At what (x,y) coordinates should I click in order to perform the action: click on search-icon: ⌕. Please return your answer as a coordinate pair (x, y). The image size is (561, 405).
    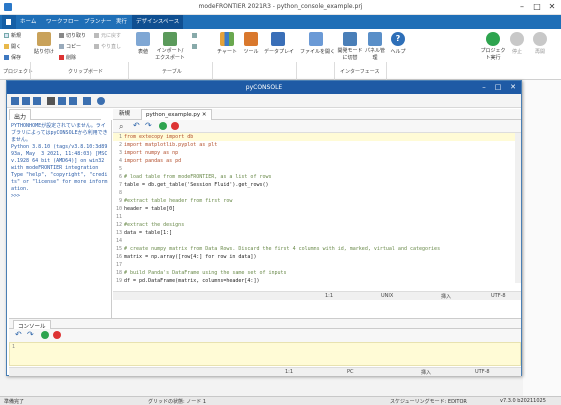
    Looking at the image, I should click on (121, 127).